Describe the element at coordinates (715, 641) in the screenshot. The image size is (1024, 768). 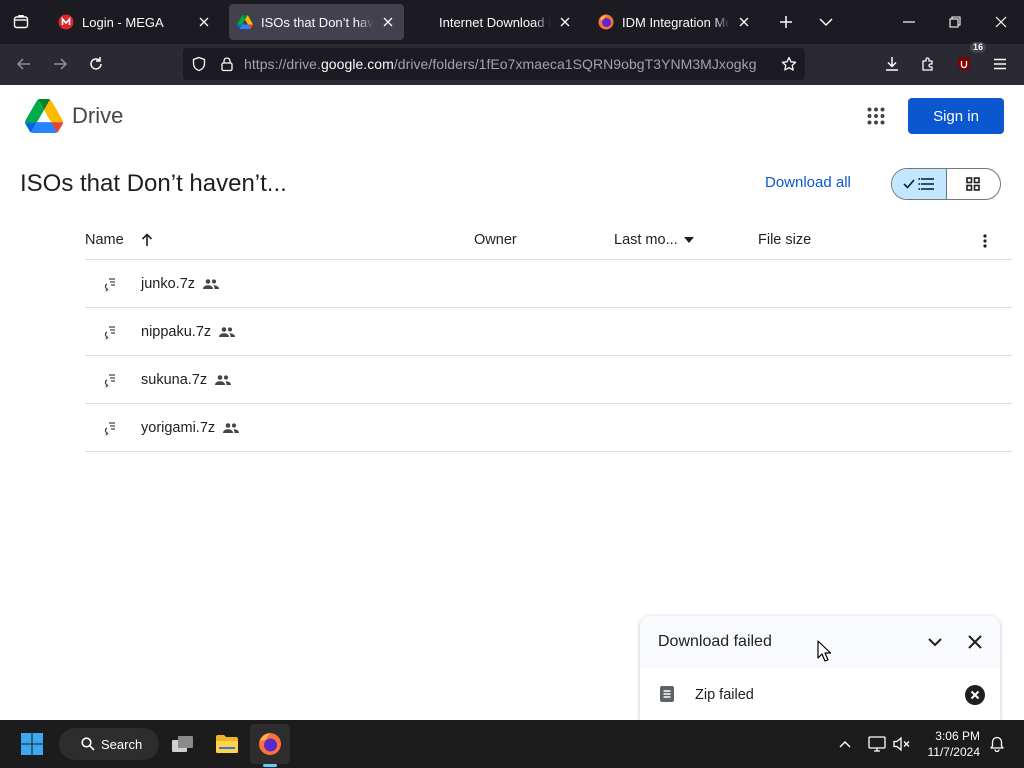
I see `download-panel-title: Download failed` at that location.